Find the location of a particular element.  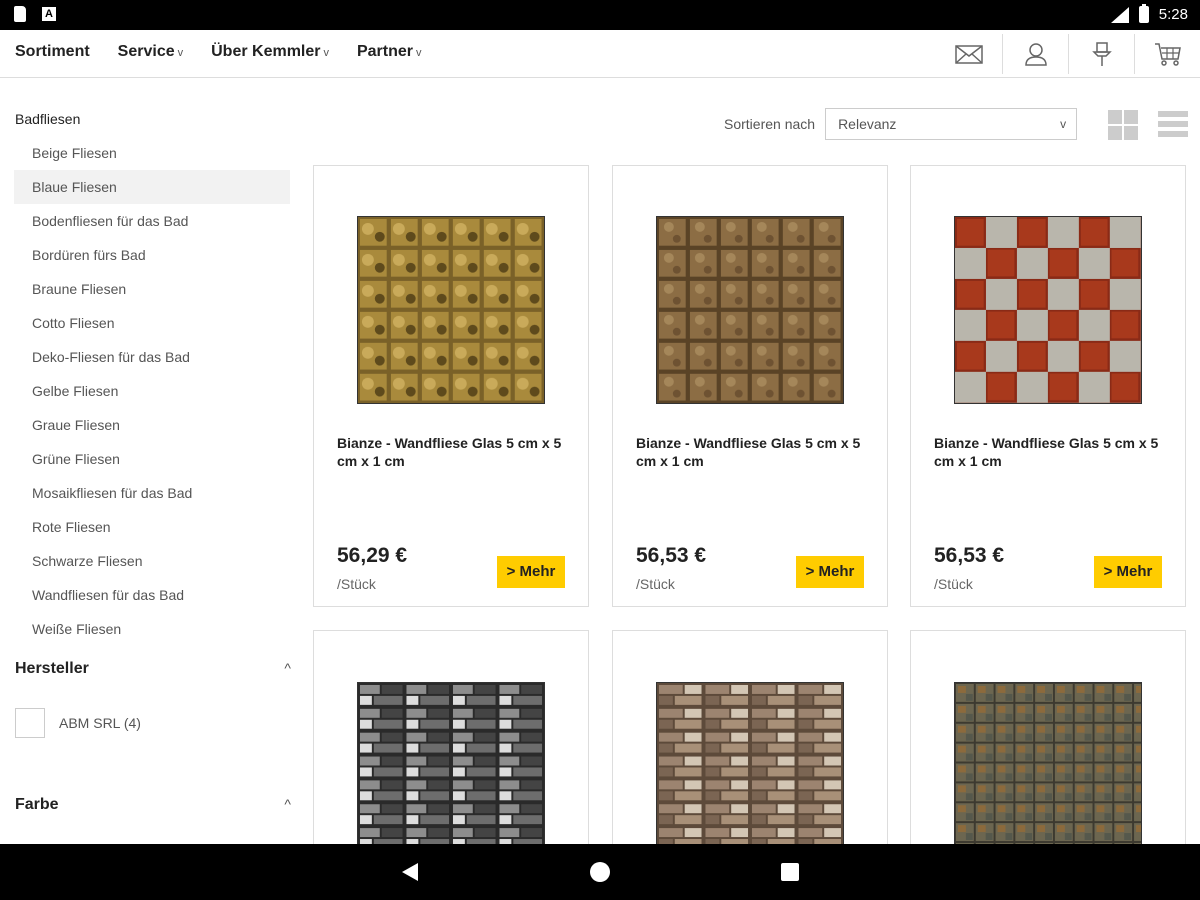

category-item: Weiße Fliesen is located at coordinates (152, 629).